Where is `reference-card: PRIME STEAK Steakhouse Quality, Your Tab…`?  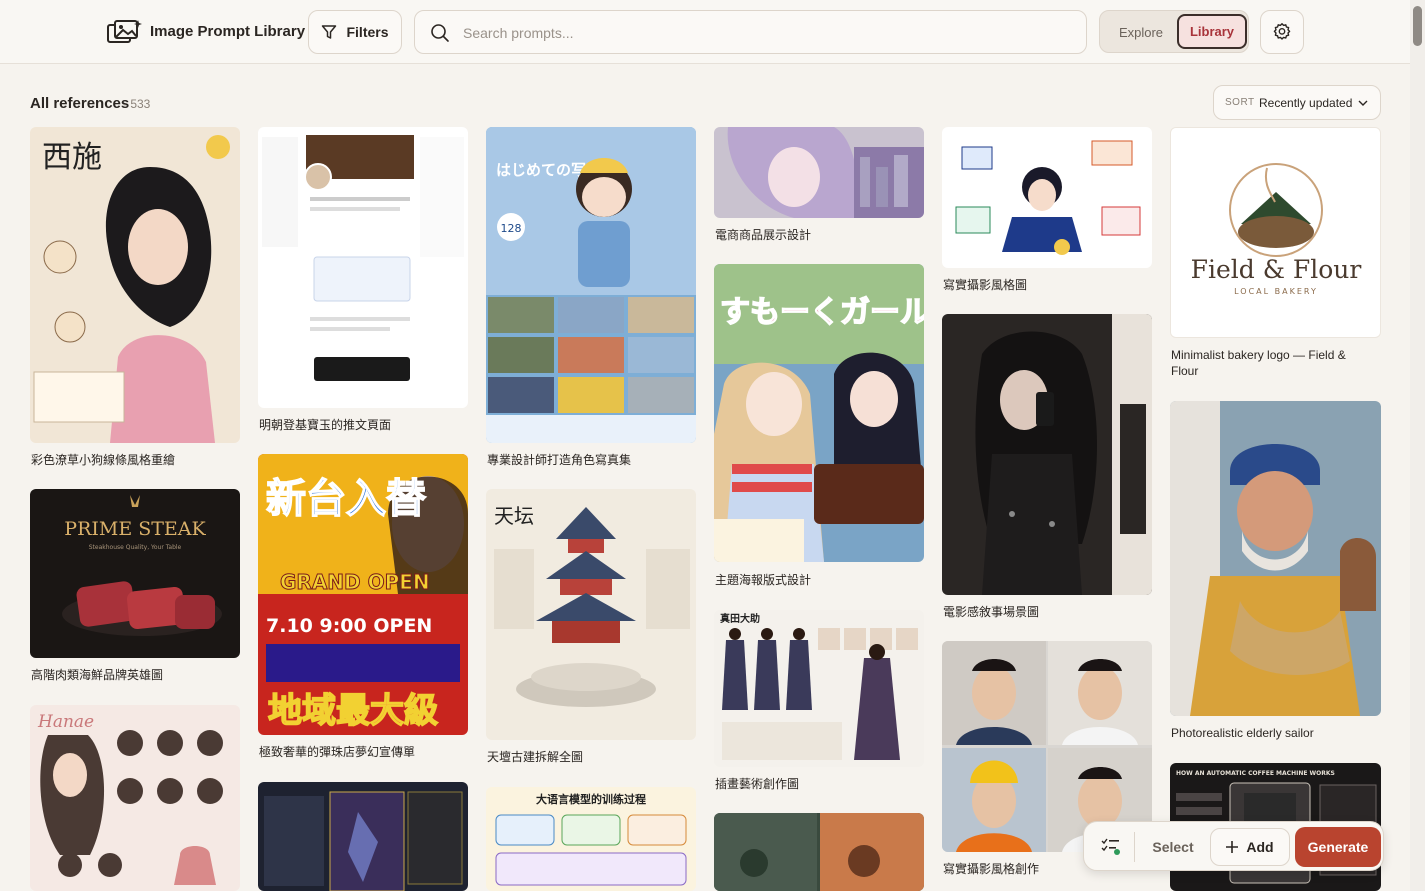 reference-card: PRIME STEAK Steakhouse Quality, Your Tab… is located at coordinates (135, 587).